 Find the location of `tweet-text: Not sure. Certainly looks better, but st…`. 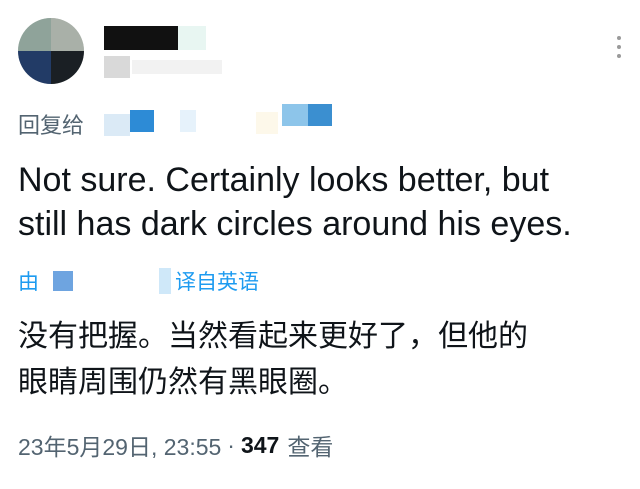

tweet-text: Not sure. Certainly looks better, but st… is located at coordinates (295, 202).